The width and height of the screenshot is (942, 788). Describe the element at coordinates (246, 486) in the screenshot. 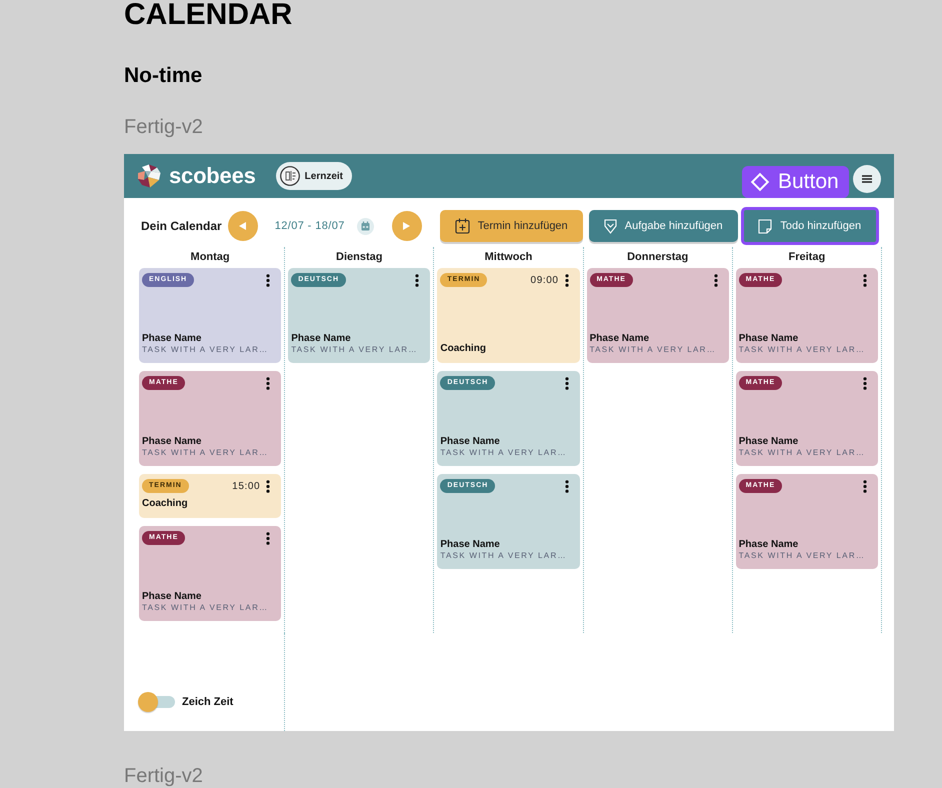

I see `appointment-time: 15:00` at that location.